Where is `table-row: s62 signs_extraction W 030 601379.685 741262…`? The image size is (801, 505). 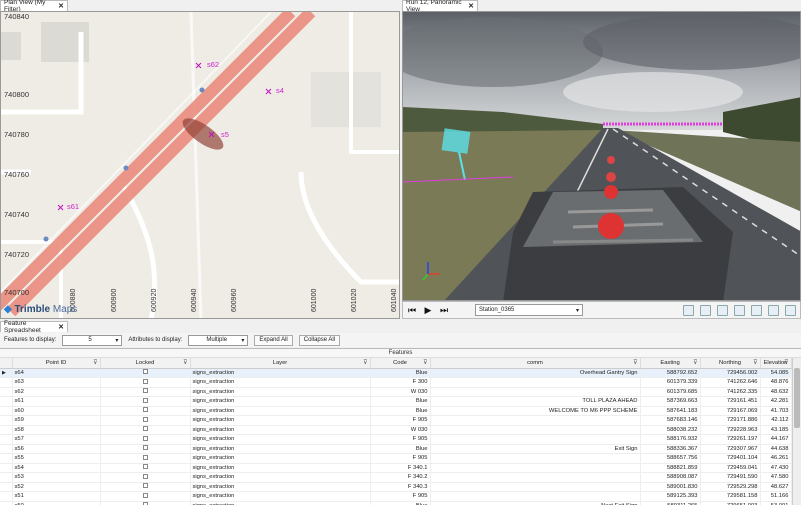 table-row: s62 signs_extraction W 030 601379.685 741262… is located at coordinates (396, 392).